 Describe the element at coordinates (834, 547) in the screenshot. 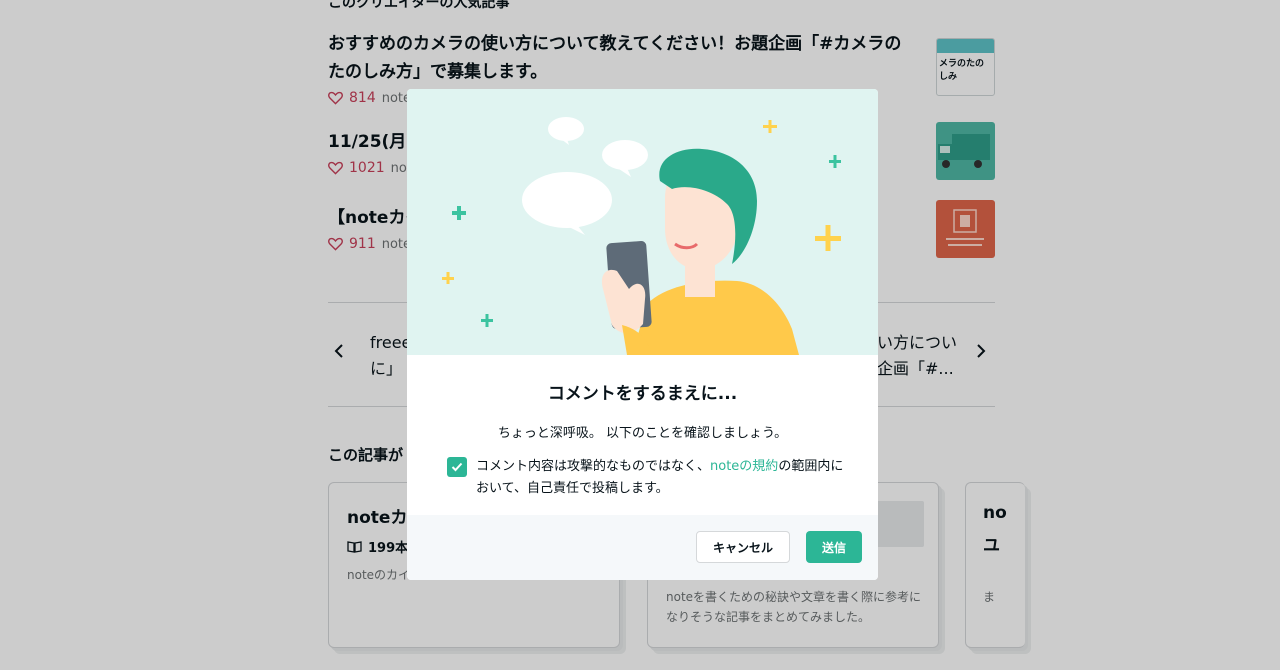

I see `send-button: 送信` at that location.